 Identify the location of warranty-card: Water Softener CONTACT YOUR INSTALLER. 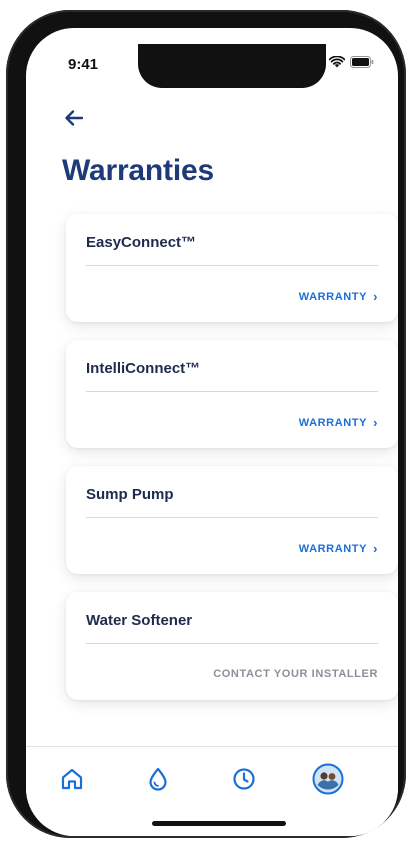
(232, 646).